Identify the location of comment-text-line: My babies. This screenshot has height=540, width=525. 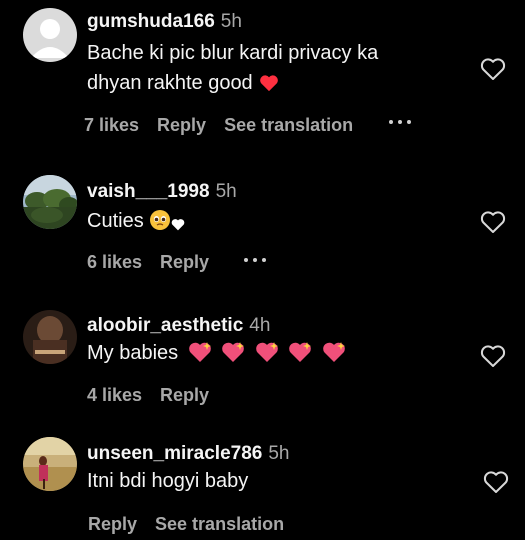
(133, 353).